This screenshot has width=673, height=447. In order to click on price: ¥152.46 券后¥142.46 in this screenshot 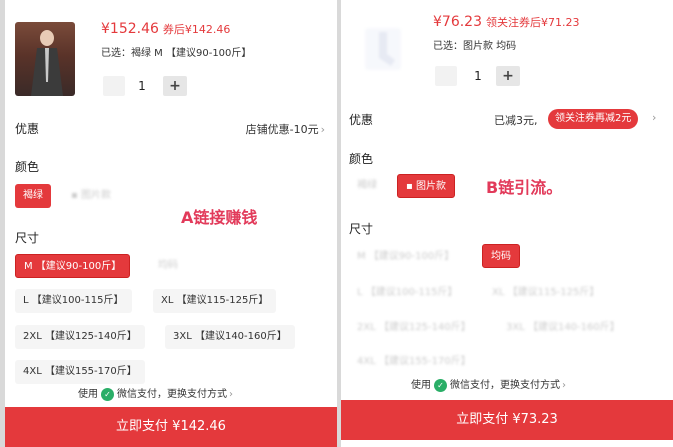, I will do `click(165, 29)`.